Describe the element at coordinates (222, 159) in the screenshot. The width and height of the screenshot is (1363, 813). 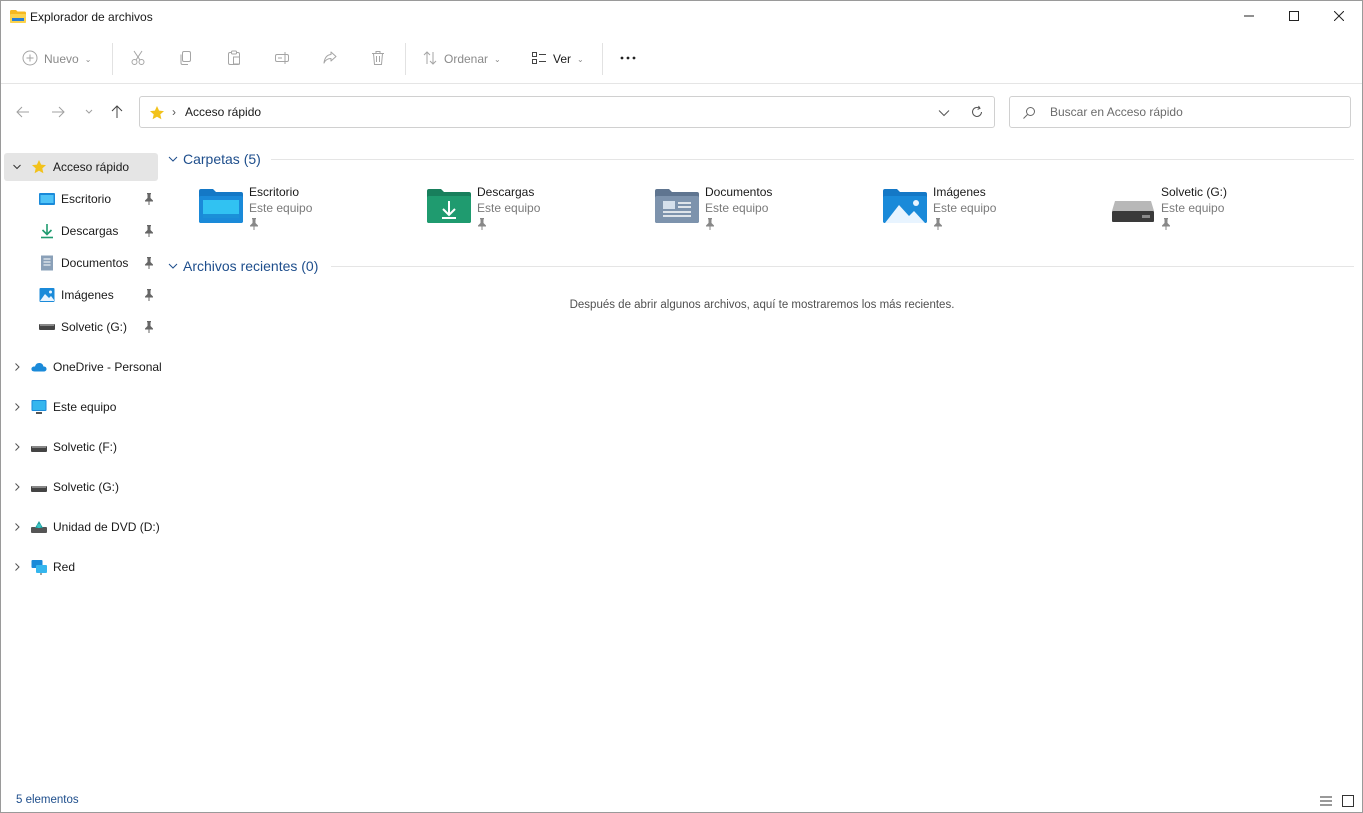
I see `folders-group-title: Carpetas (5)` at that location.